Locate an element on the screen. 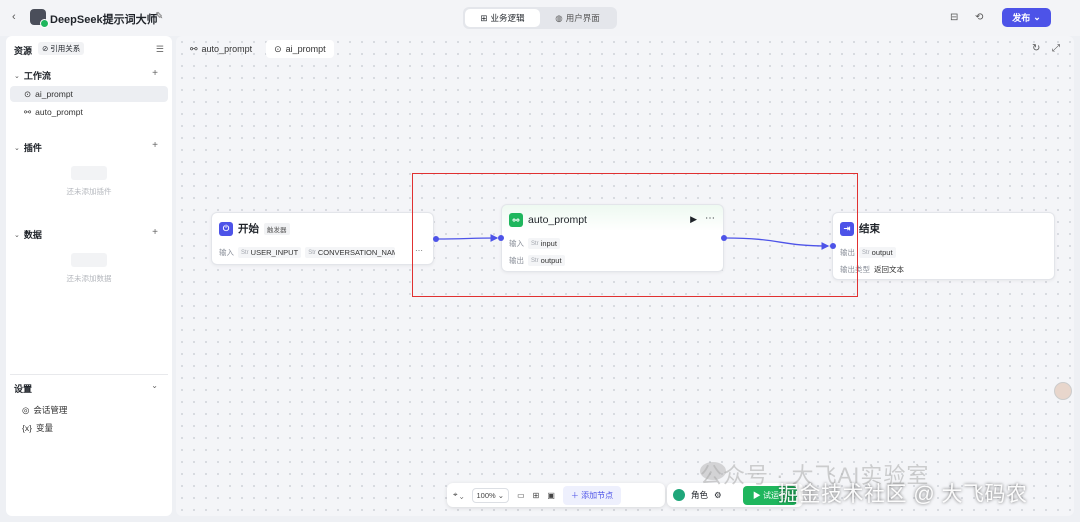  param-tag: Str CONVERSATION_NAME is located at coordinates (350, 252).